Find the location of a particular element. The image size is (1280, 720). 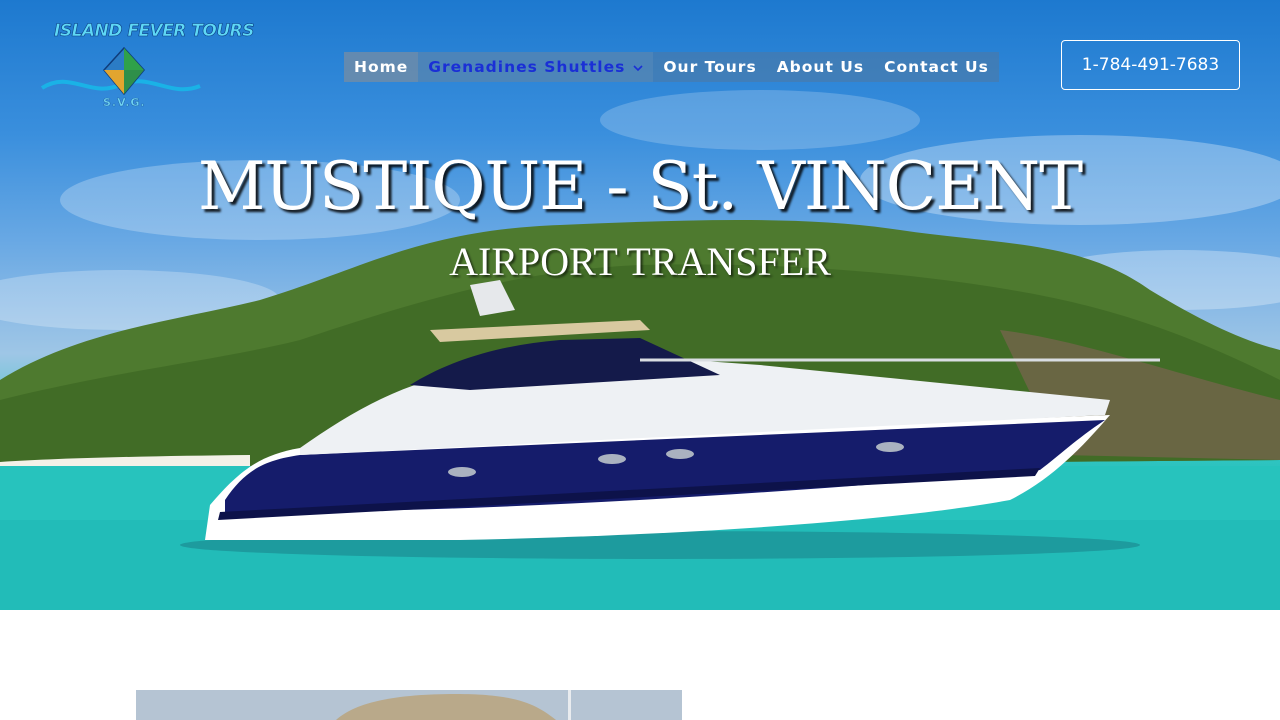

nav-item-our-tours: Our Tours is located at coordinates (709, 67).